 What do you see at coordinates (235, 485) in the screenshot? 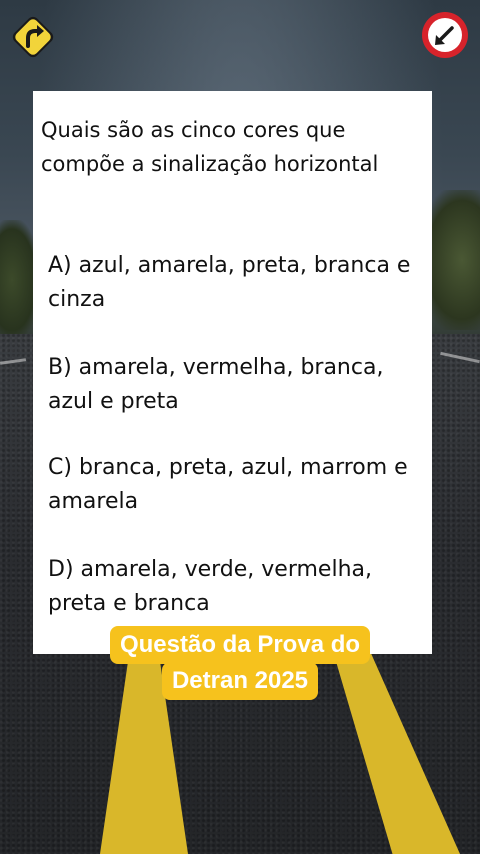
I see `option-c: C) branca, preta, azul, marrom e amarela` at bounding box center [235, 485].